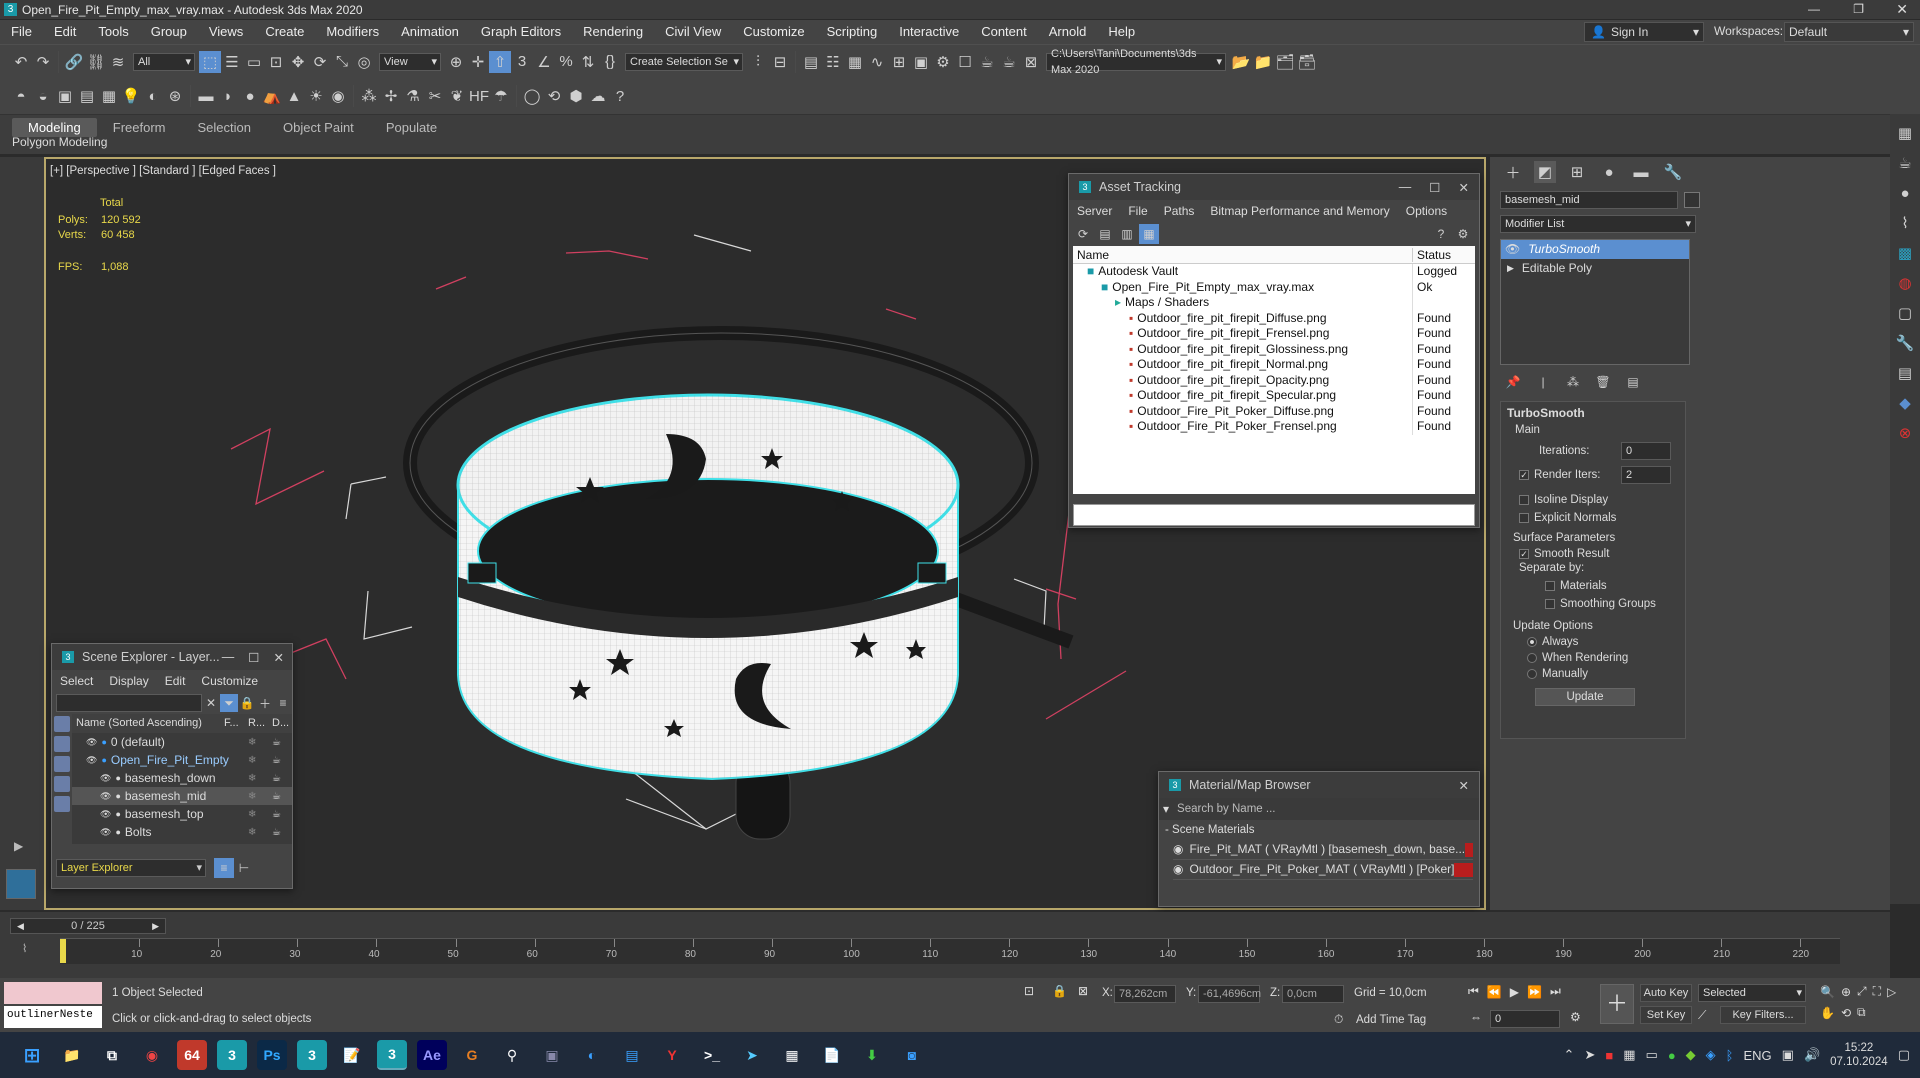 This screenshot has width=1920, height=1078. Describe the element at coordinates (1846, 992) in the screenshot. I see `zoom-all-icon: ⊕` at that location.